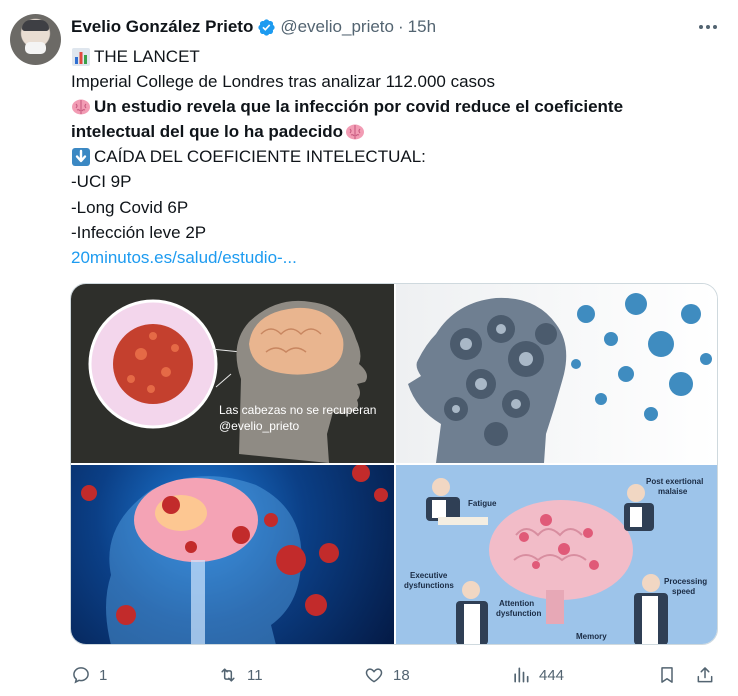  I want to click on label-malaise: malaise, so click(673, 491).